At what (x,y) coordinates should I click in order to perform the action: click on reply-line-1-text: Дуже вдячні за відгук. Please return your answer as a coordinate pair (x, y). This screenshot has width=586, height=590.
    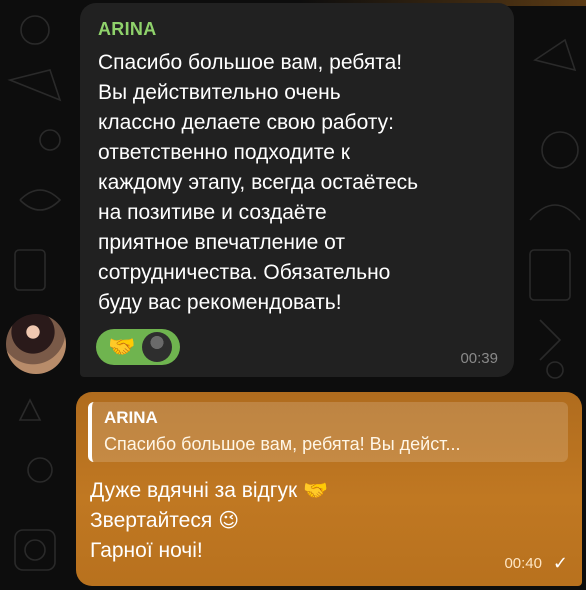
    Looking at the image, I should click on (194, 490).